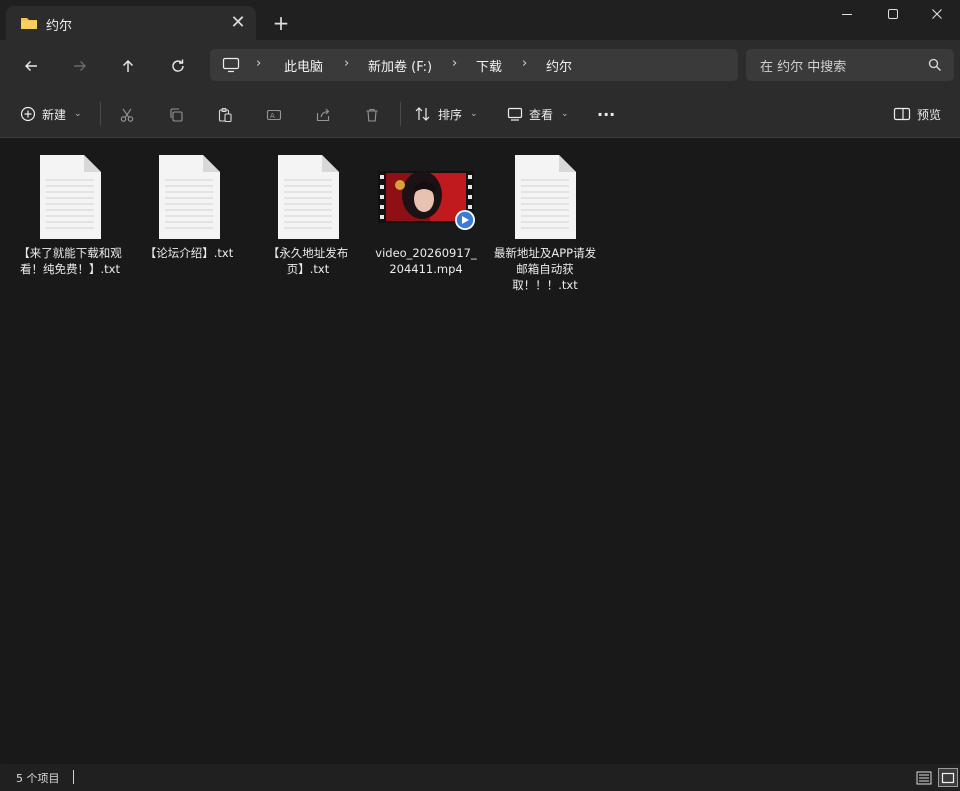  Describe the element at coordinates (238, 23) in the screenshot. I see `tab-close-button: ✕` at that location.